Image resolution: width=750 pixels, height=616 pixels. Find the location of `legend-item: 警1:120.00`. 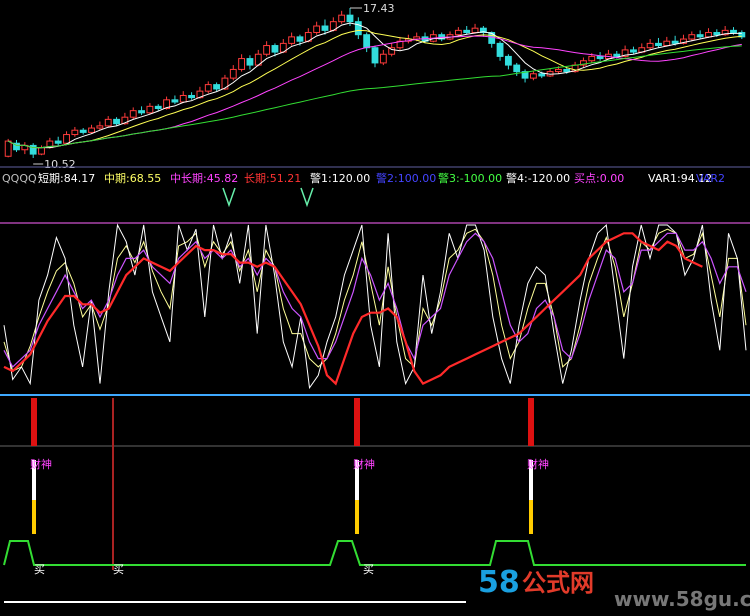

legend-item: 警1:120.00 is located at coordinates (340, 178).